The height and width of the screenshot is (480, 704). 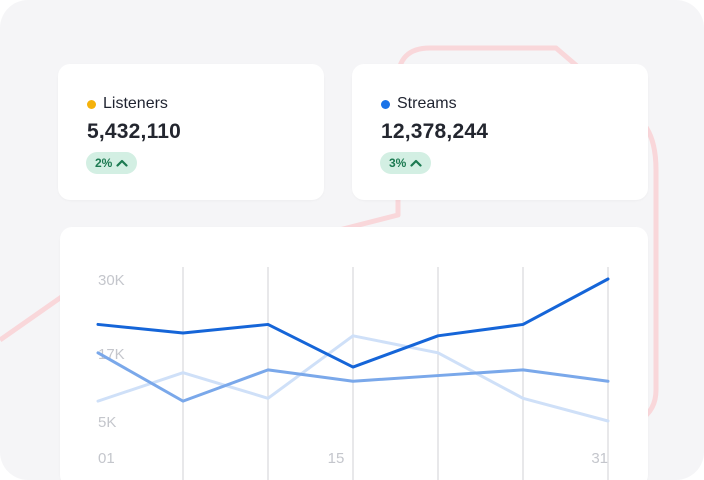 What do you see at coordinates (104, 163) in the screenshot?
I see `listeners-change-text: 2%` at bounding box center [104, 163].